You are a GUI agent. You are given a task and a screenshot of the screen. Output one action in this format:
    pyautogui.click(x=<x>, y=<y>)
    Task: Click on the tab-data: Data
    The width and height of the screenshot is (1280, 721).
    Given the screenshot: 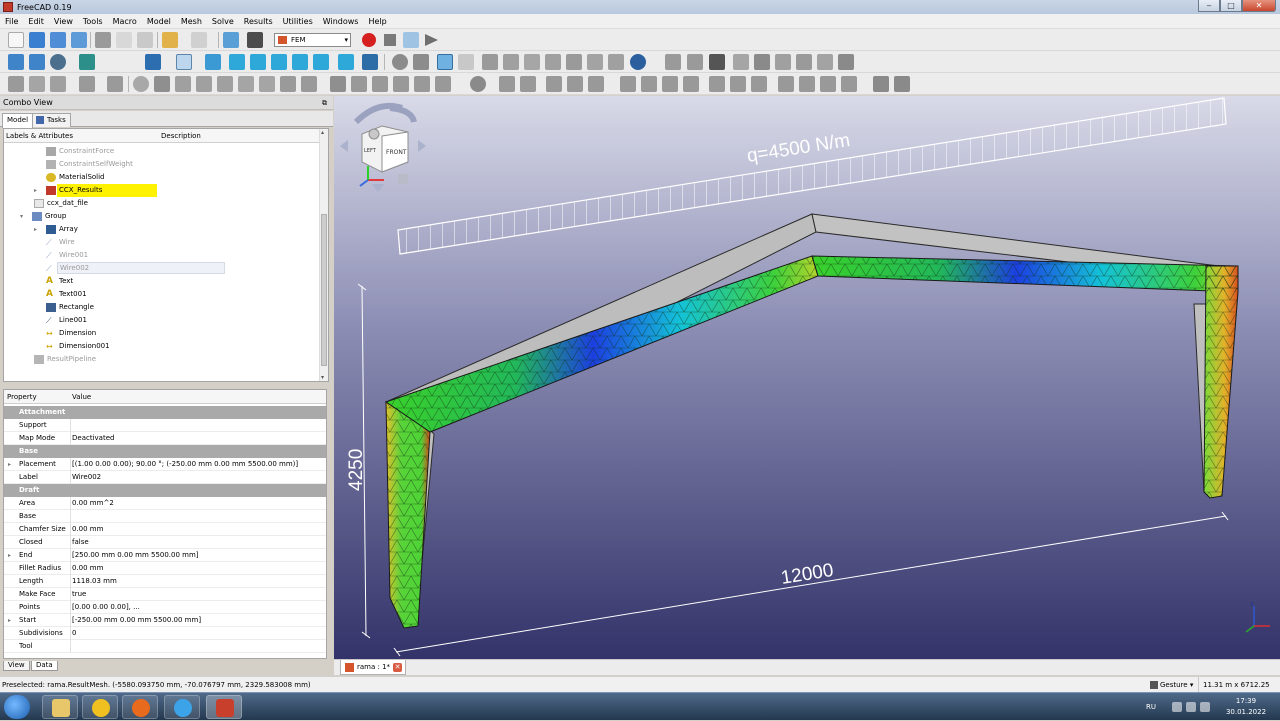 What is the action you would take?
    pyautogui.click(x=44, y=666)
    